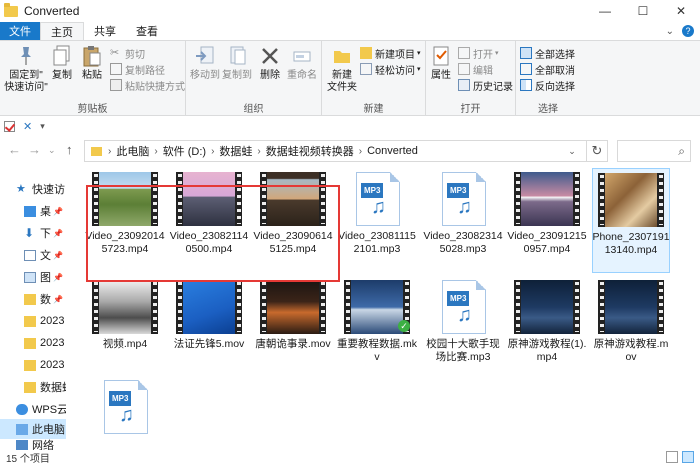  Describe the element at coordinates (52, 150) in the screenshot. I see `recent-dropdown-icon: ⌄` at that location.